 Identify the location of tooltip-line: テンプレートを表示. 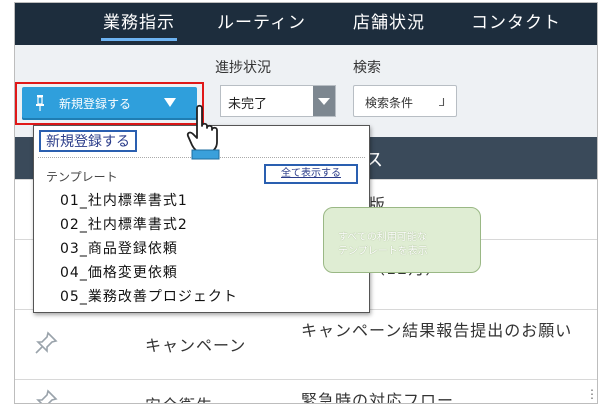
(383, 251).